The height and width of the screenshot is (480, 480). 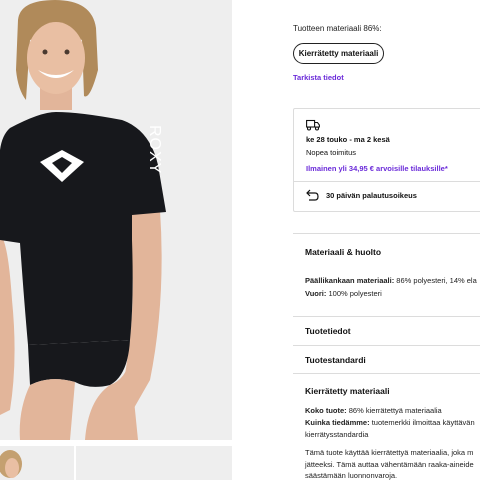 What do you see at coordinates (350, 280) in the screenshot?
I see `fabric-label: Päällikankaan materiaali:` at bounding box center [350, 280].